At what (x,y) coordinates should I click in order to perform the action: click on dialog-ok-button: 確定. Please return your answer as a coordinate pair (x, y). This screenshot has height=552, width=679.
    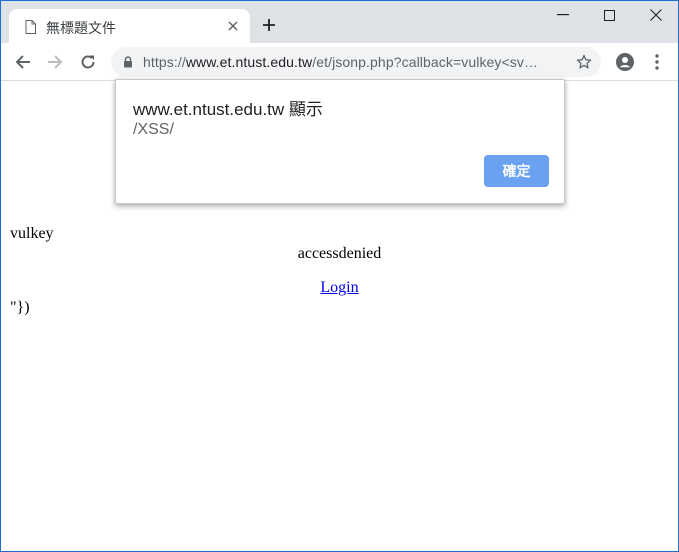
    Looking at the image, I should click on (516, 171).